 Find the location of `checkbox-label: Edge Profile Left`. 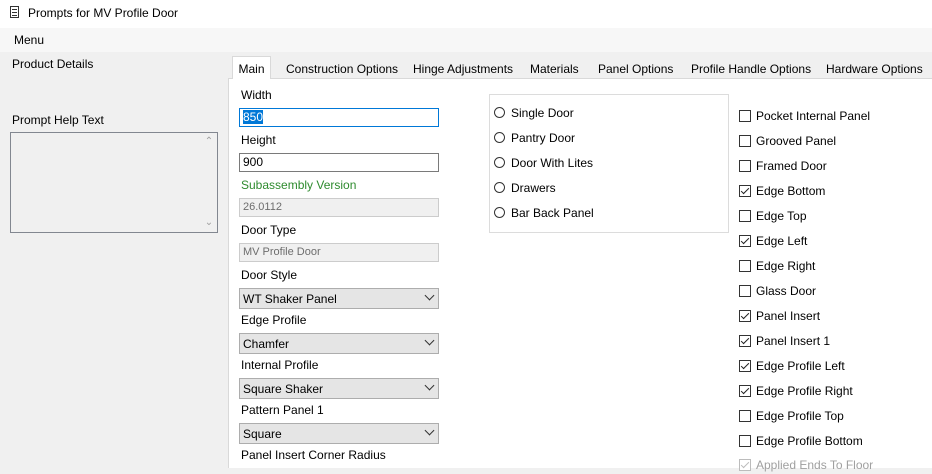

checkbox-label: Edge Profile Left is located at coordinates (800, 366).